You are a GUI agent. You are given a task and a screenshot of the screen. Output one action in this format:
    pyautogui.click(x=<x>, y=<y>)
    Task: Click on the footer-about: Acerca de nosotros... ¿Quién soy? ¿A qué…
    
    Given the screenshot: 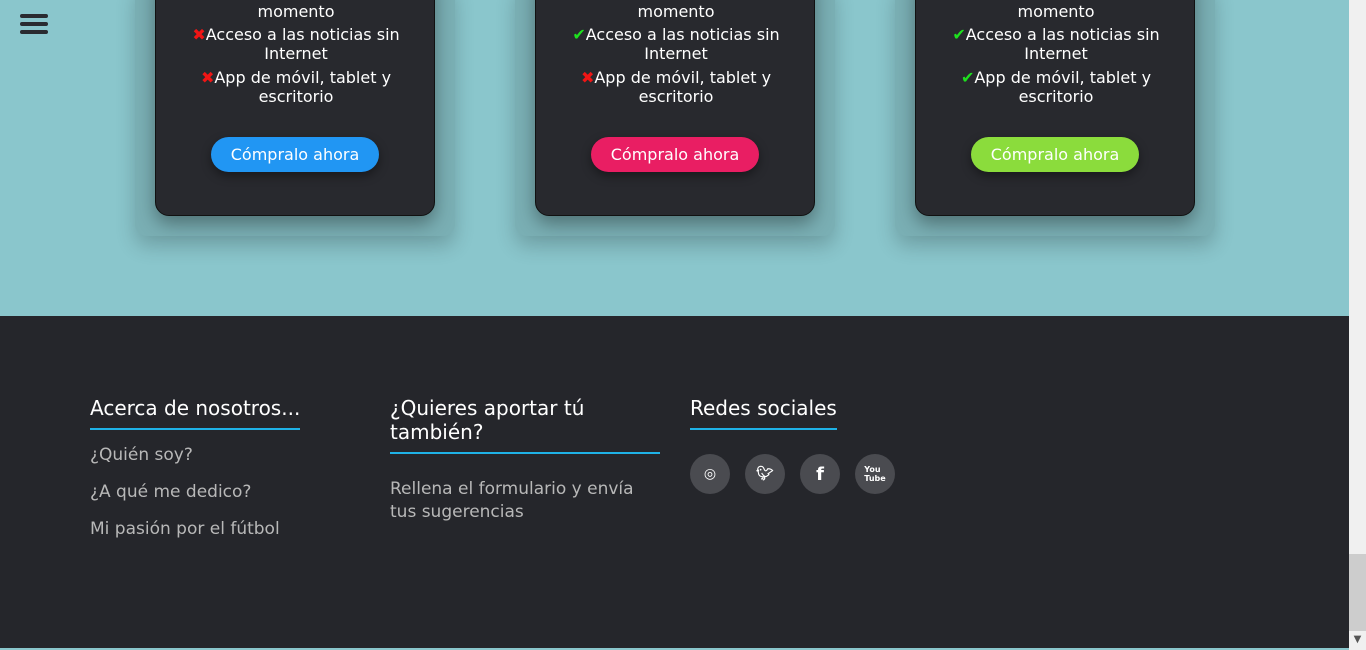 What is the action you would take?
    pyautogui.click(x=225, y=468)
    